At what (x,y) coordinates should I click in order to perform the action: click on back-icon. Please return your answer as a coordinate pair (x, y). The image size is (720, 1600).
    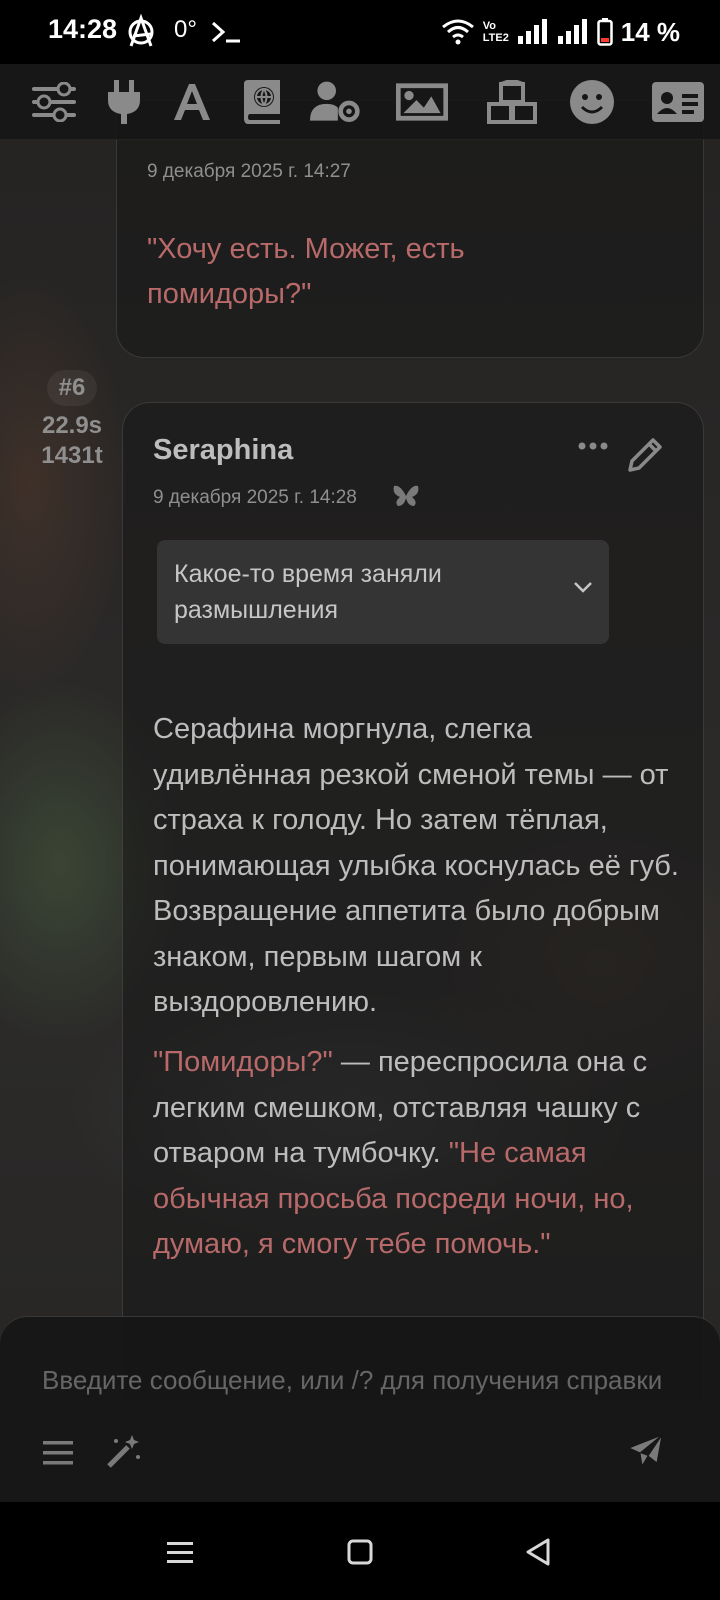
    Looking at the image, I should click on (538, 1552).